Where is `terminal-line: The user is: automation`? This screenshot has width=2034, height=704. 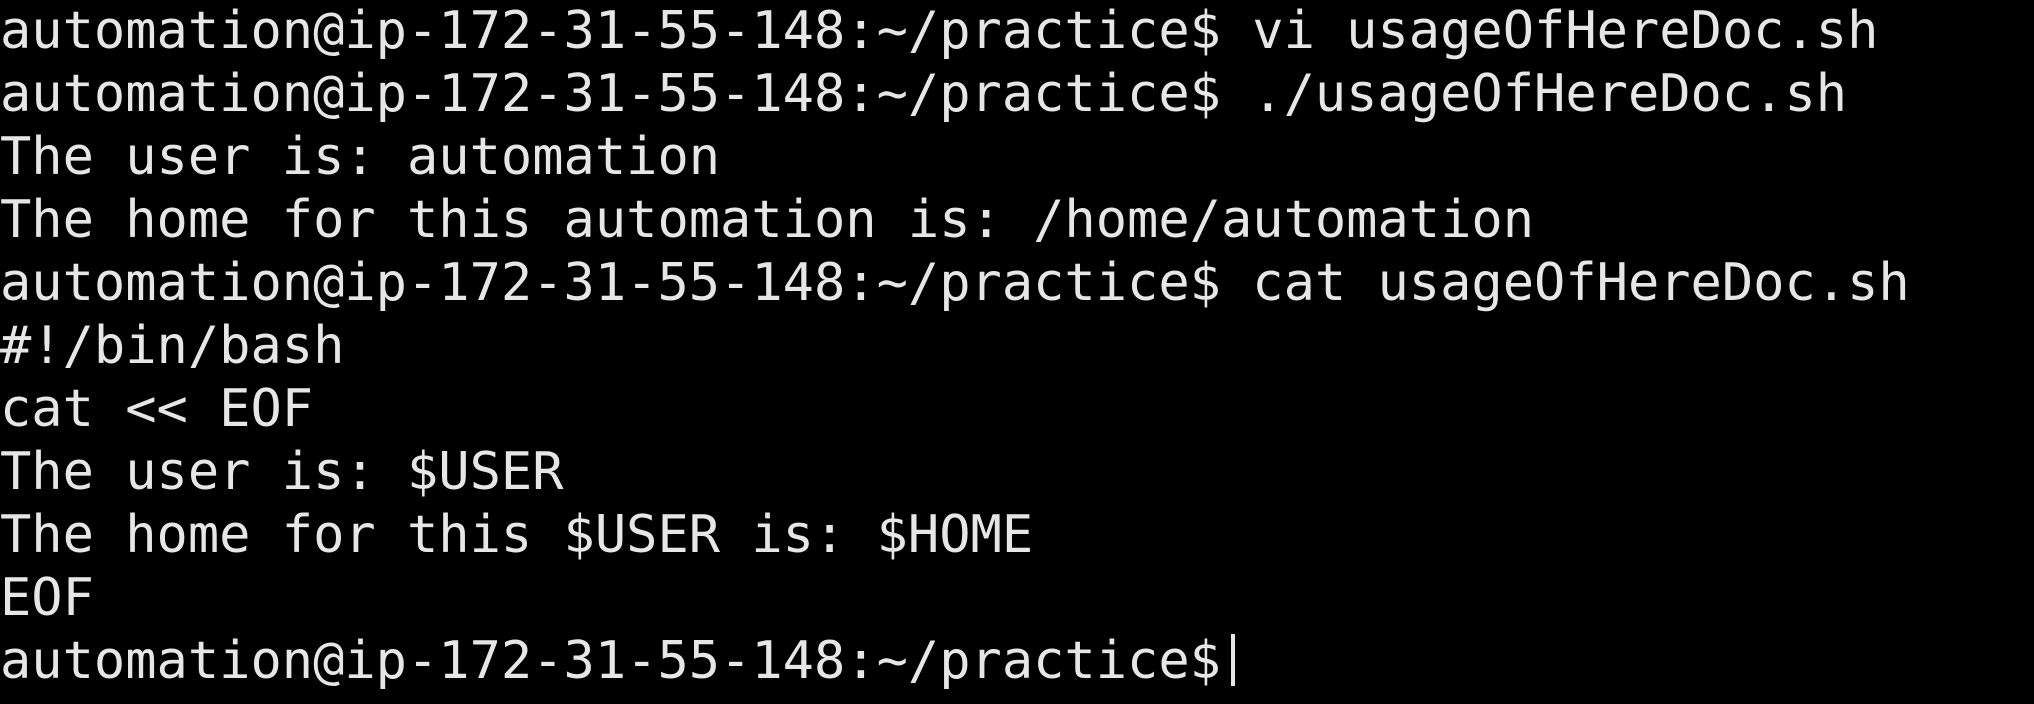
terminal-line: The user is: automation is located at coordinates (360, 157).